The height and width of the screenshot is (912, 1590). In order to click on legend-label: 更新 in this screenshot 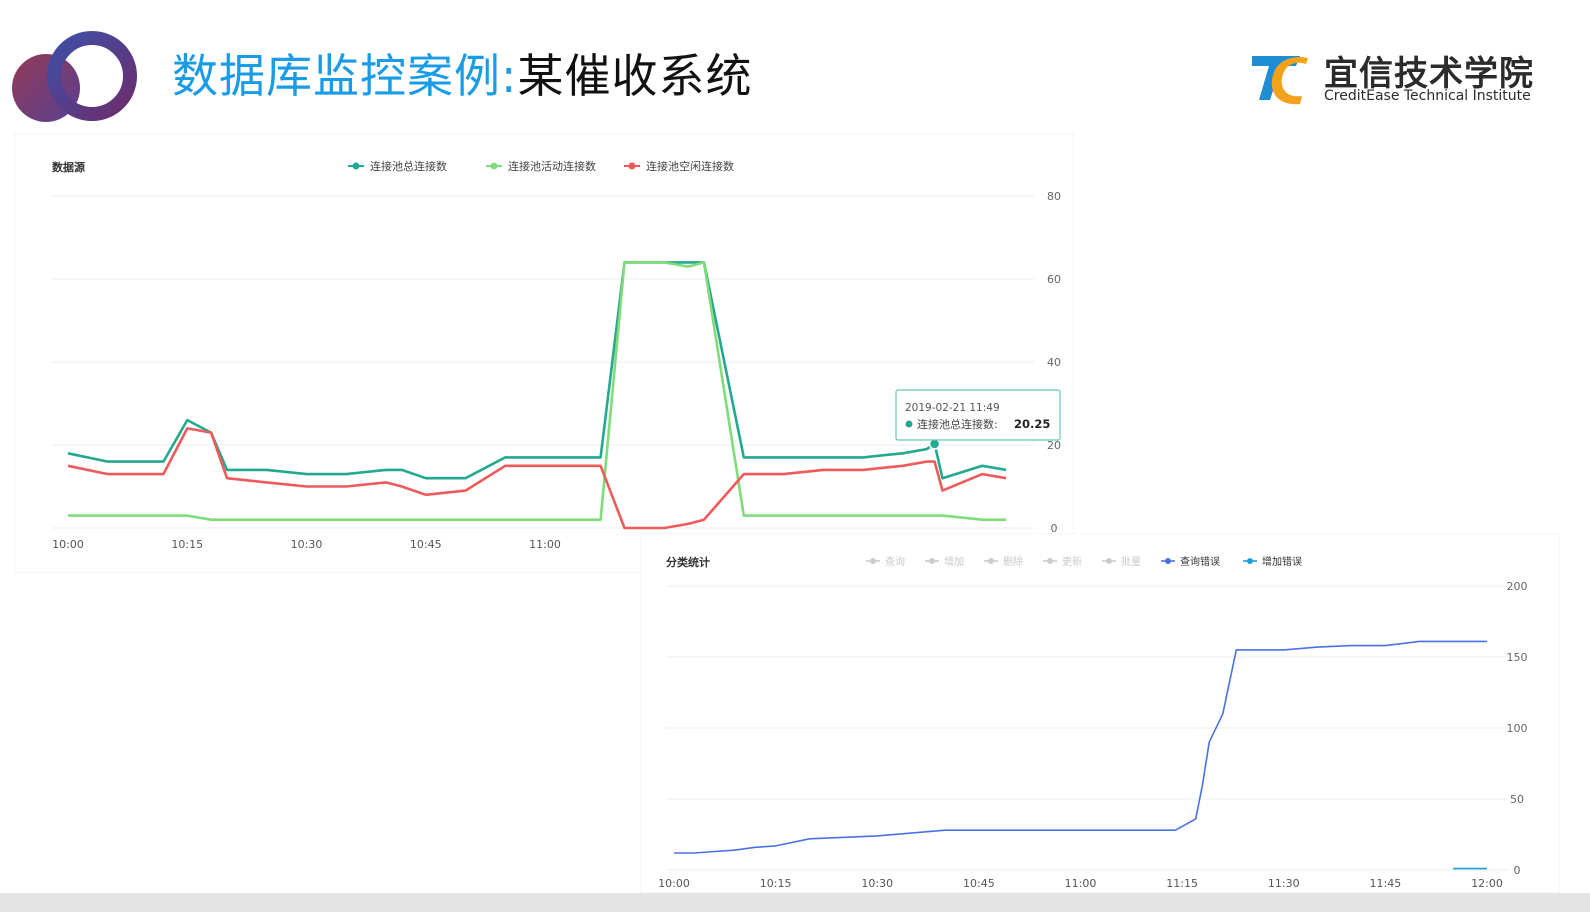, I will do `click(1072, 561)`.